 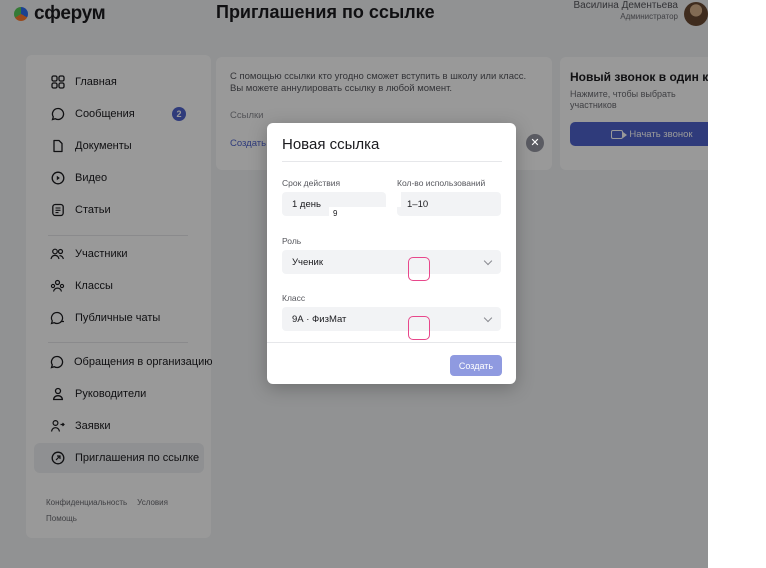 I want to click on uses-value: 1–10, so click(x=418, y=204).